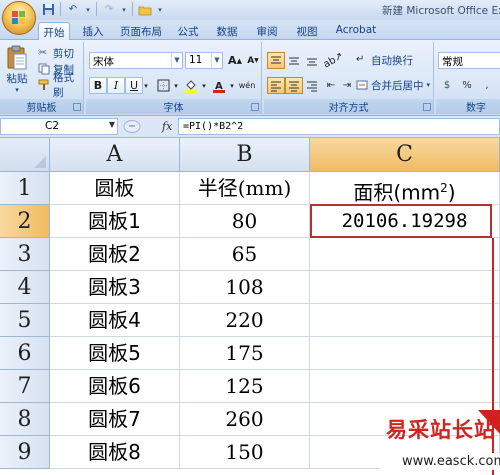 This screenshot has height=475, width=500. What do you see at coordinates (245, 287) in the screenshot?
I see `cell-b4: 108` at bounding box center [245, 287].